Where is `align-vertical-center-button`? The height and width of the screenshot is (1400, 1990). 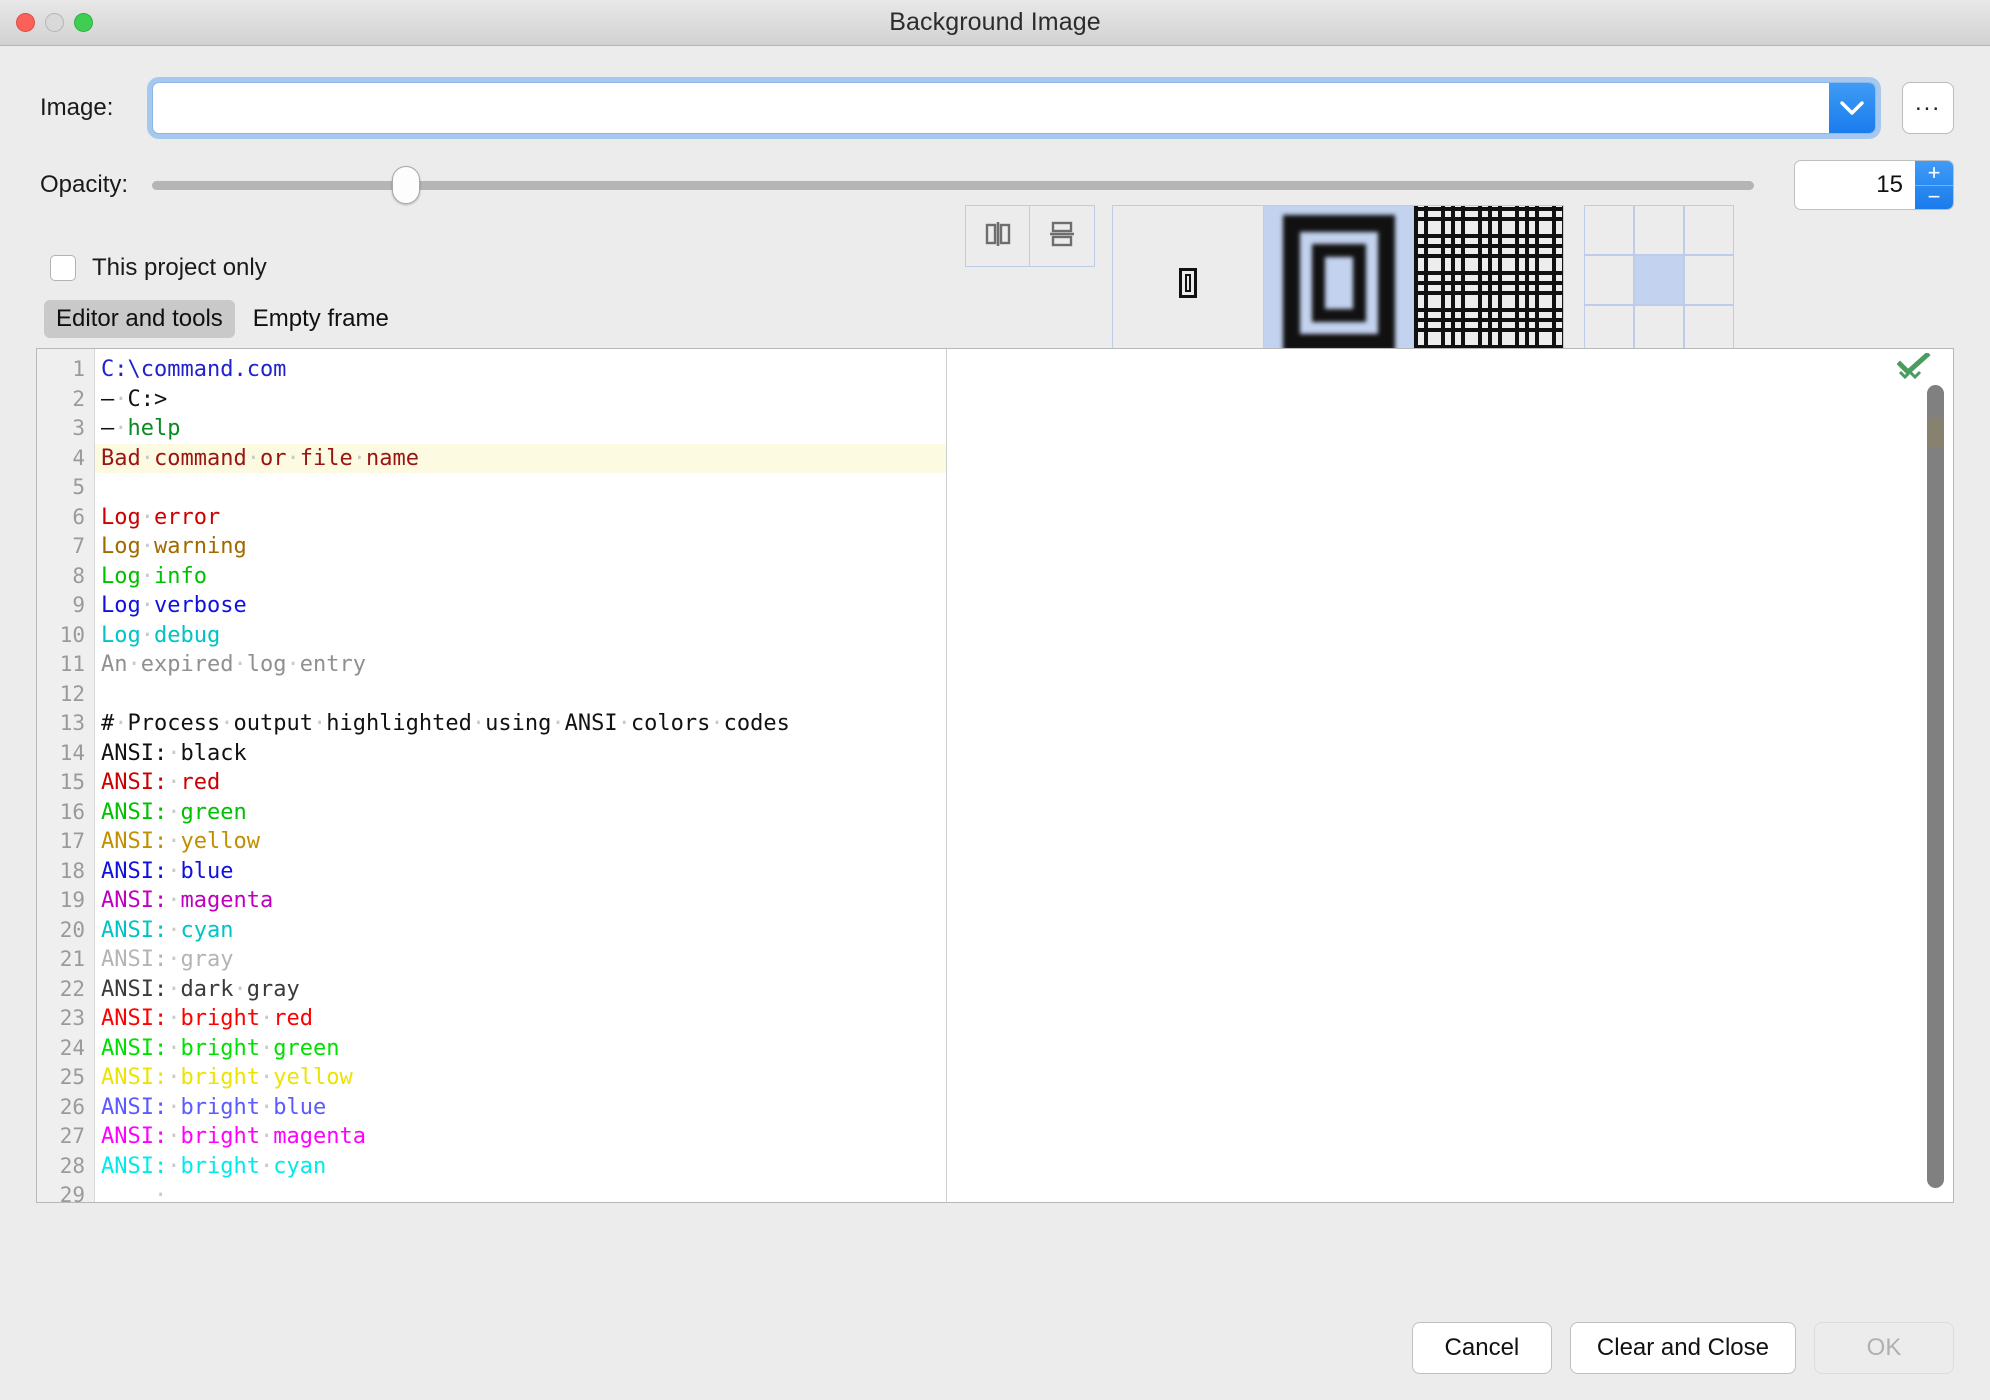
align-vertical-center-button is located at coordinates (1062, 236).